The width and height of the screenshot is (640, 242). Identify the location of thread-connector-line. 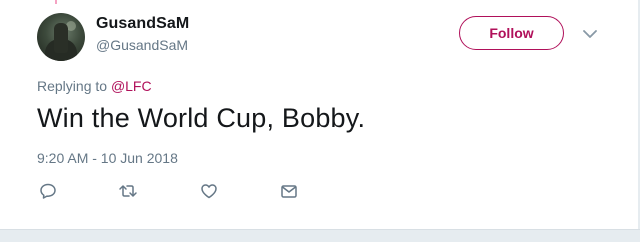
(56, 2).